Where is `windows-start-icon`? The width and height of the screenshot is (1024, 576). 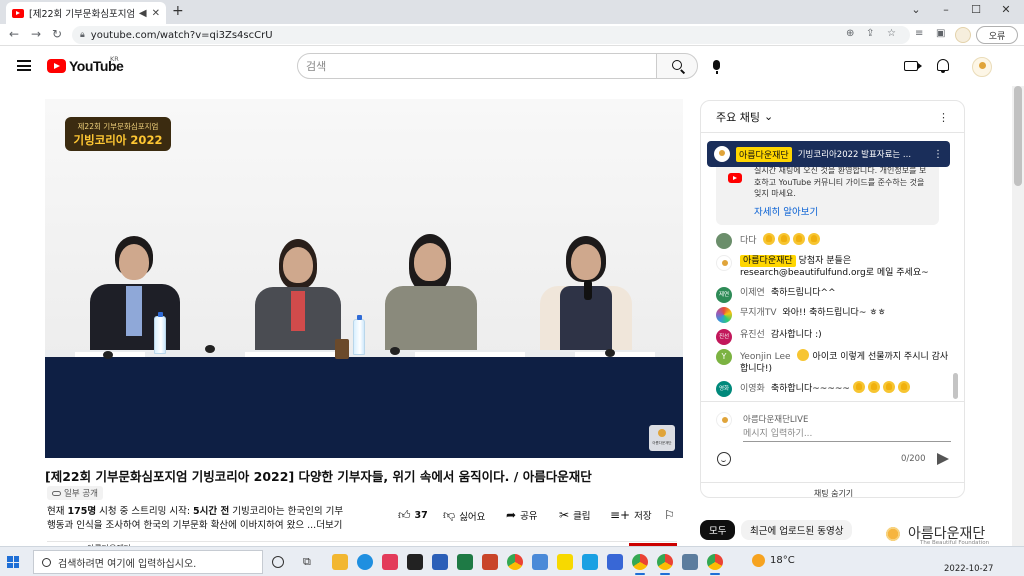 windows-start-icon is located at coordinates (13, 562).